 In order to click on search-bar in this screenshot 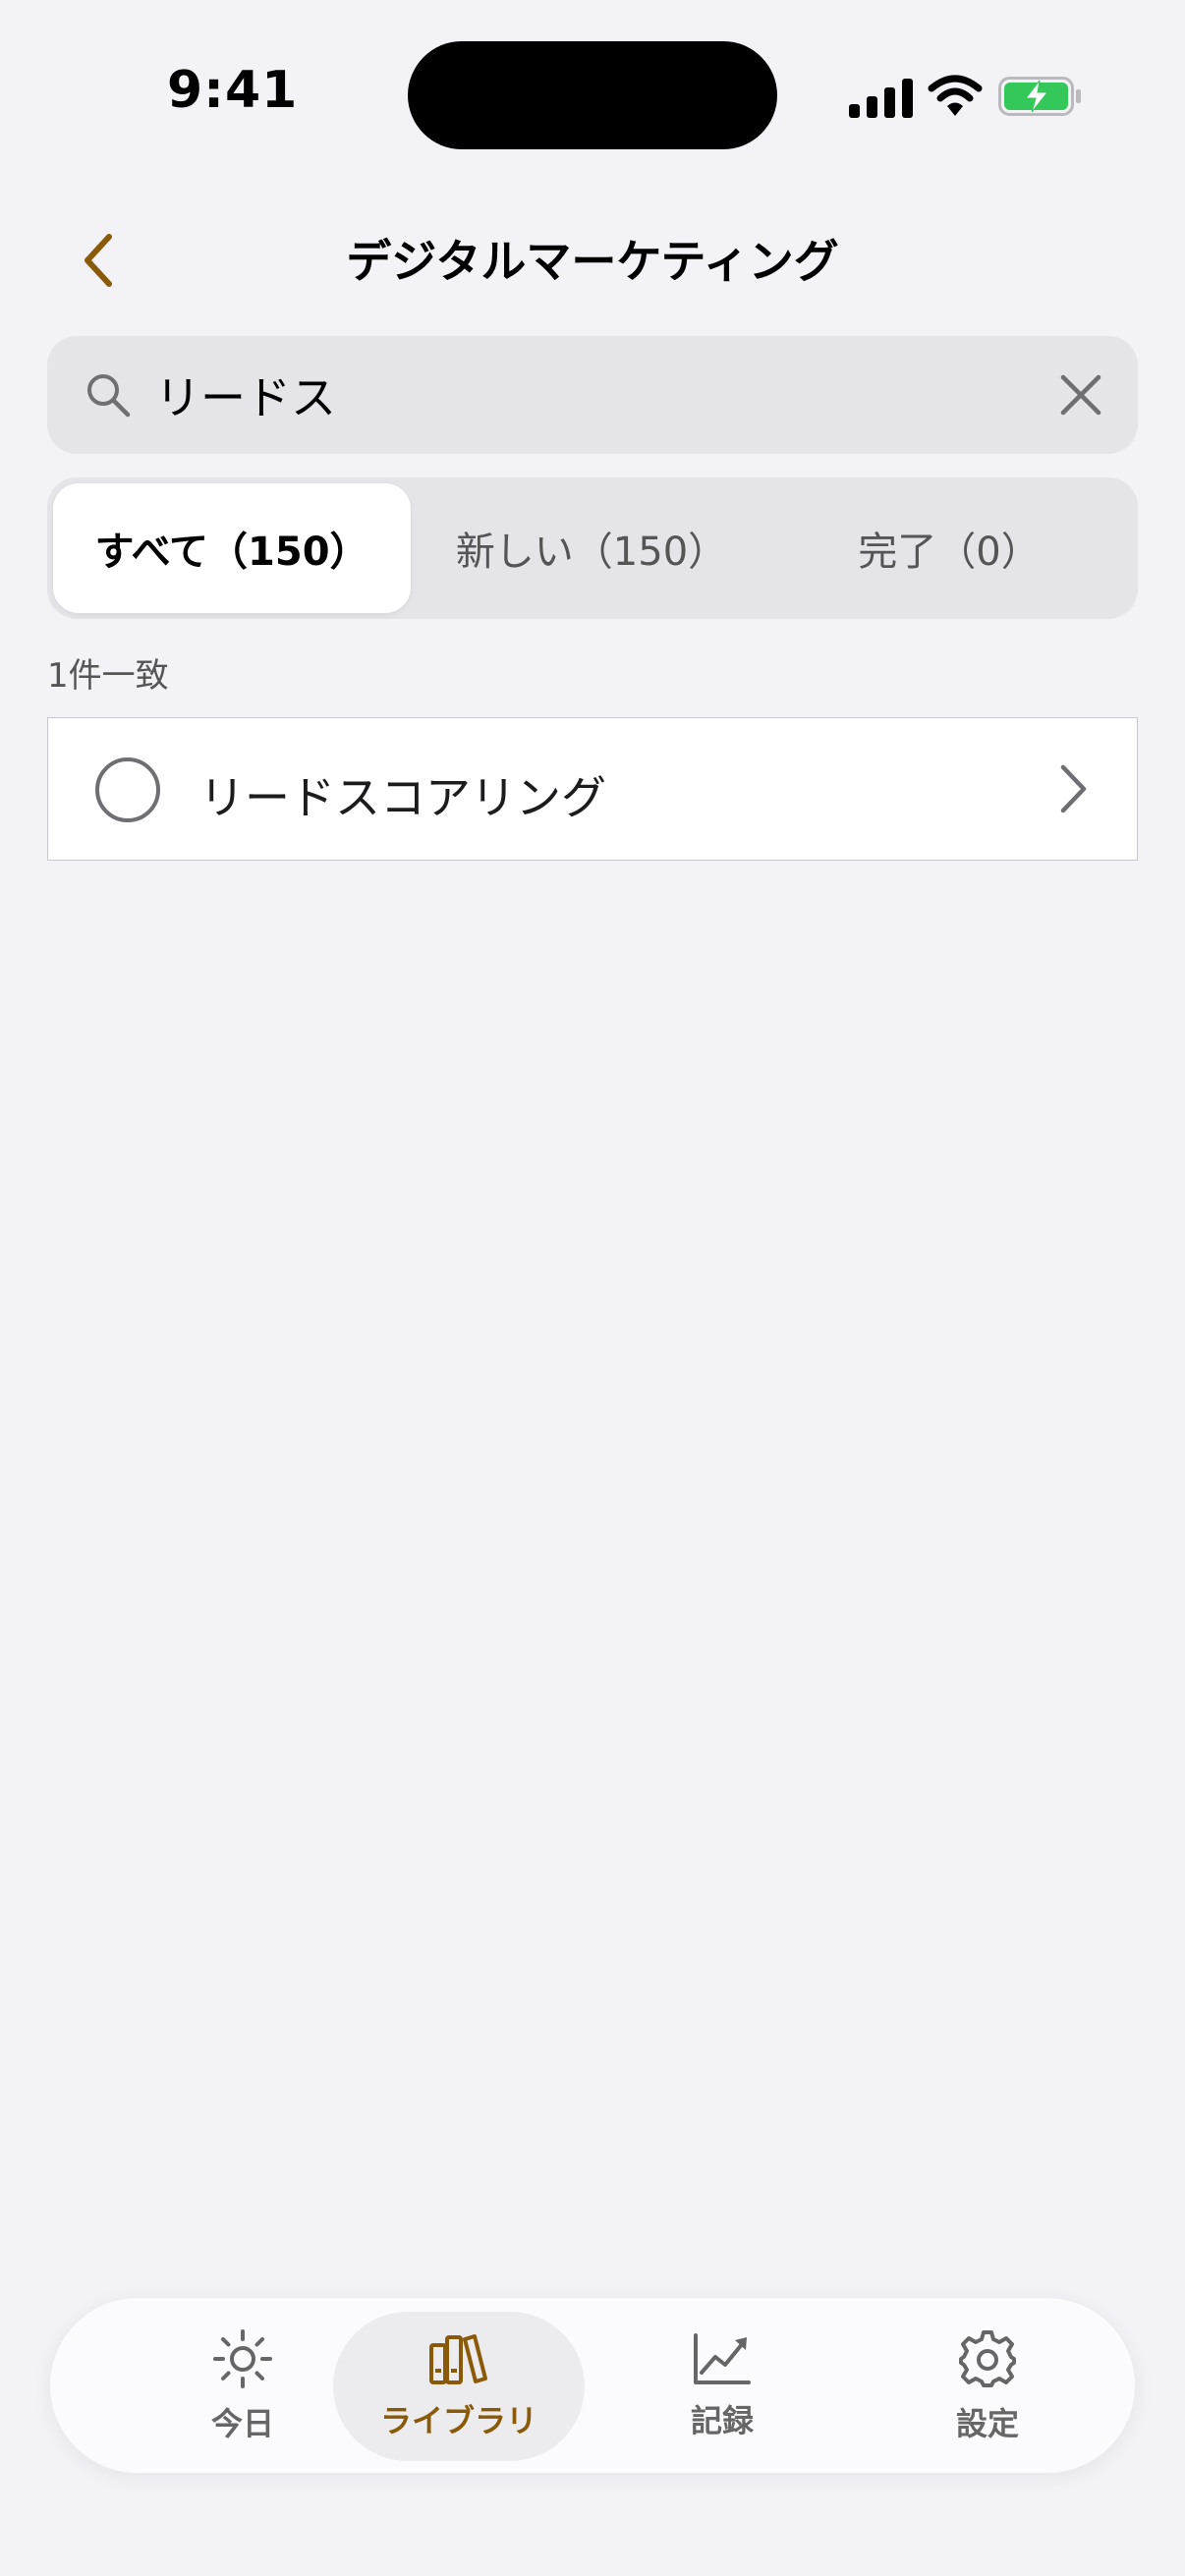, I will do `click(592, 395)`.